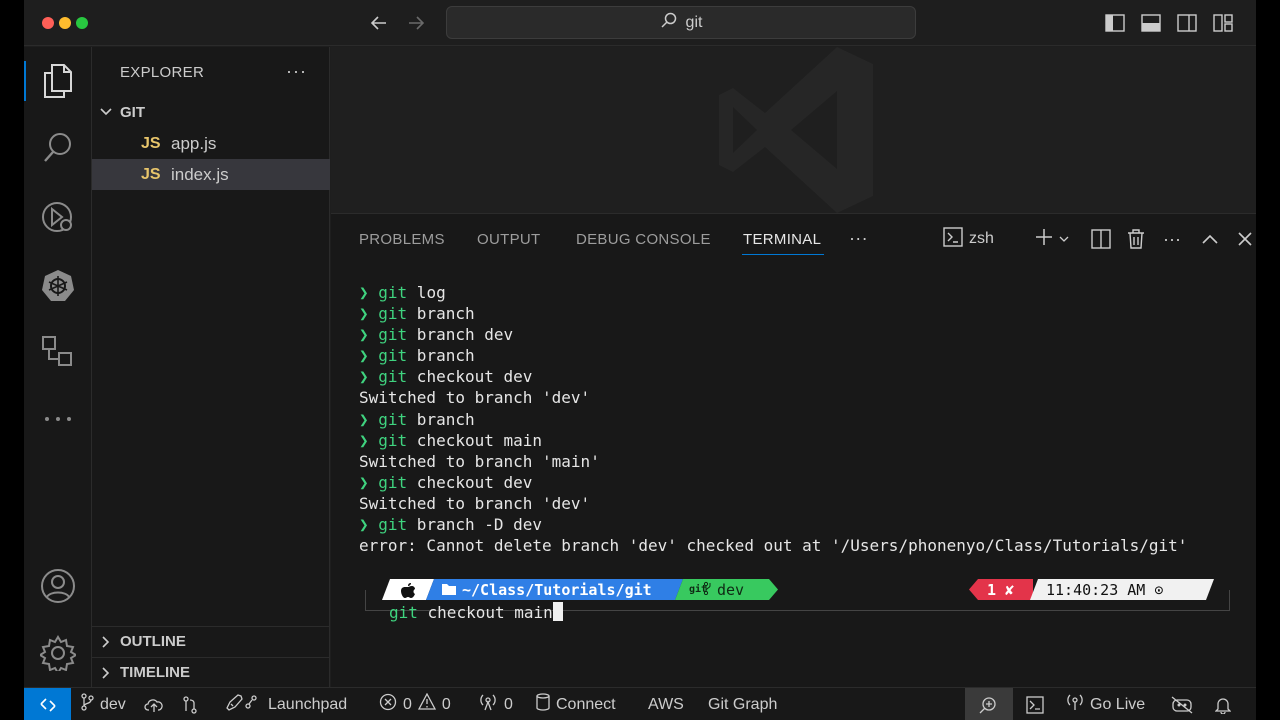 Image resolution: width=1280 pixels, height=720 pixels. I want to click on prompt-path-segment: ~/Class/Tutorials/git, so click(554, 589).